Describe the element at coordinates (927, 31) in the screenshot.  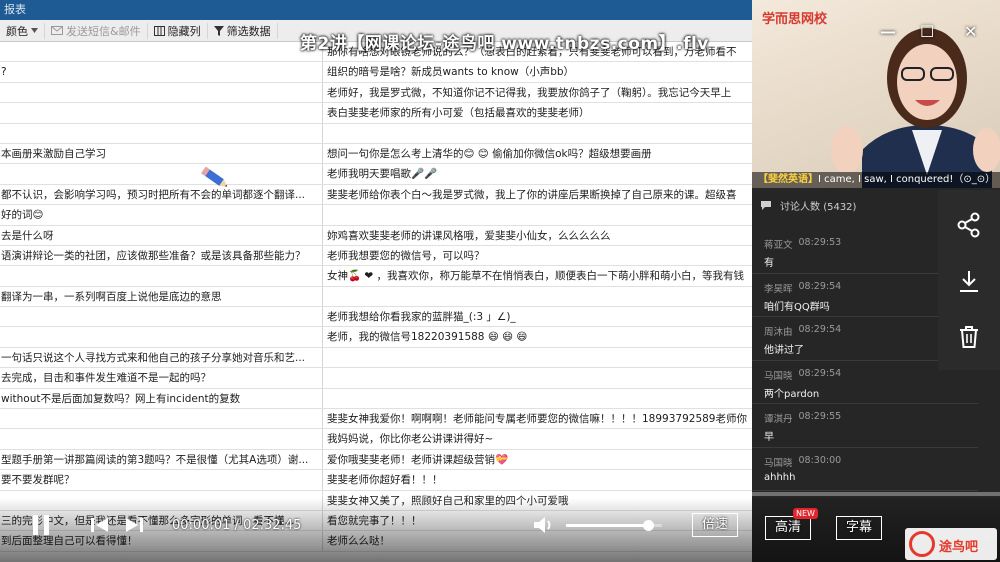
I see `maximize-icon: ☐` at that location.